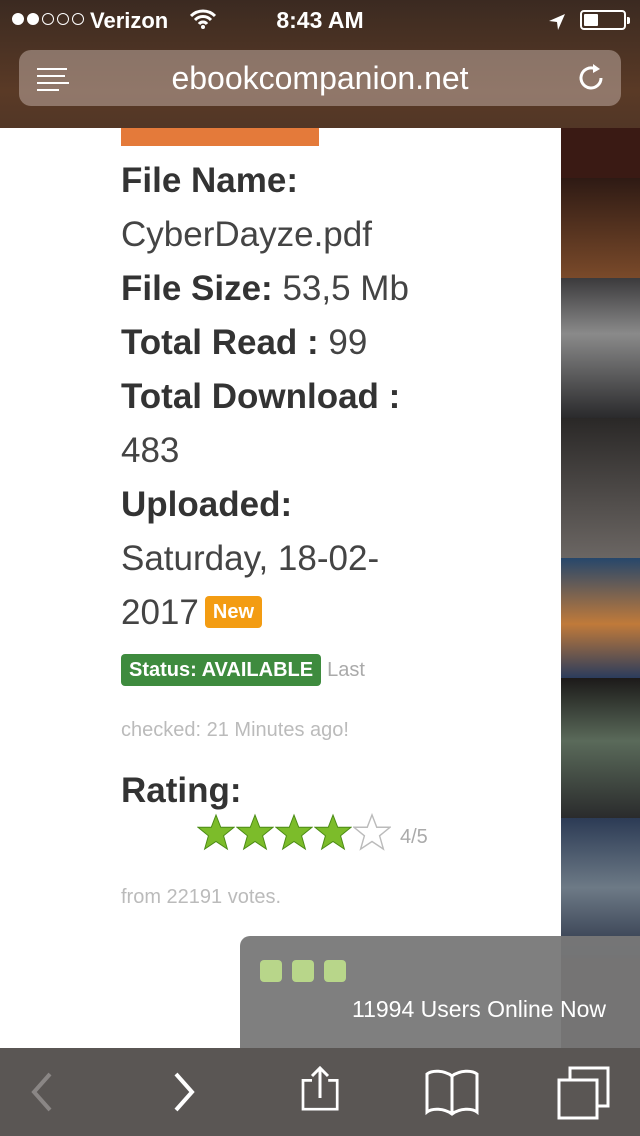 This screenshot has width=640, height=1136. What do you see at coordinates (479, 1009) in the screenshot?
I see `users-online-text: 11994 Users Online Now` at bounding box center [479, 1009].